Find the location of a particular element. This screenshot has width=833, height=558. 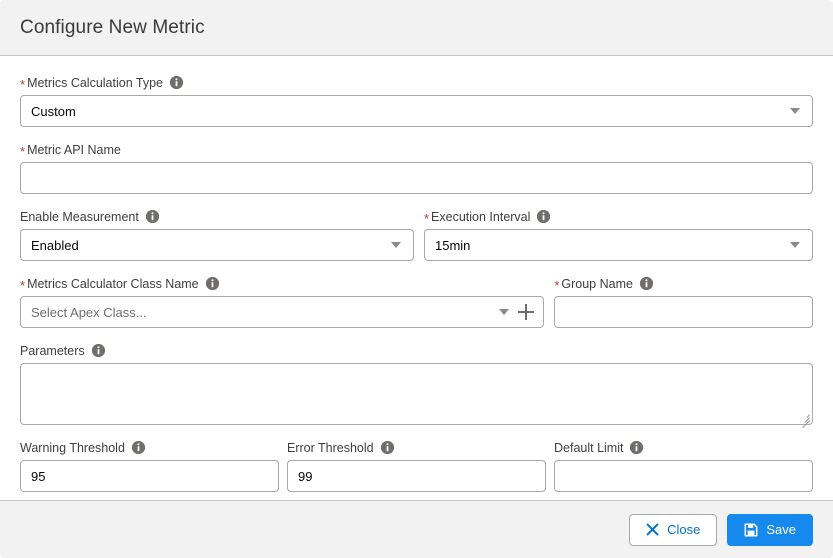

label-text: Parameters is located at coordinates (52, 350).